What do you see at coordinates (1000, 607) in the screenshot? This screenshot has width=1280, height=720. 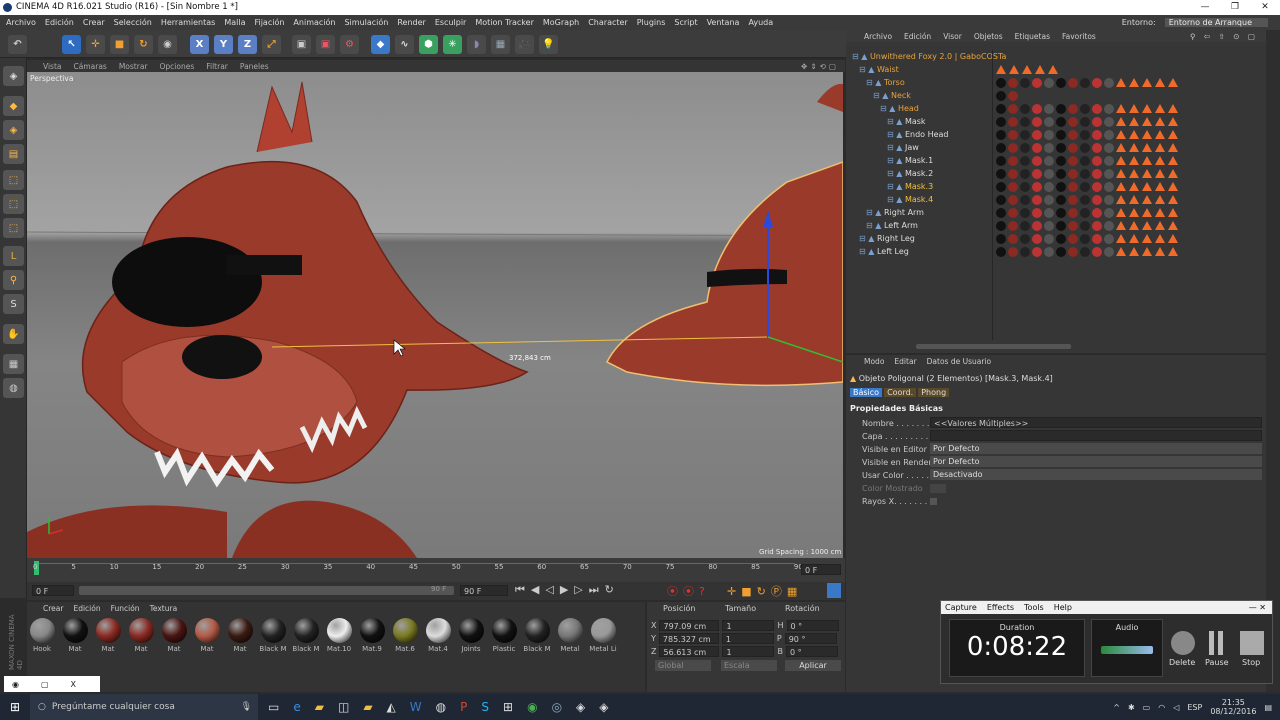 I see `rec-menu-effects: Effects` at bounding box center [1000, 607].